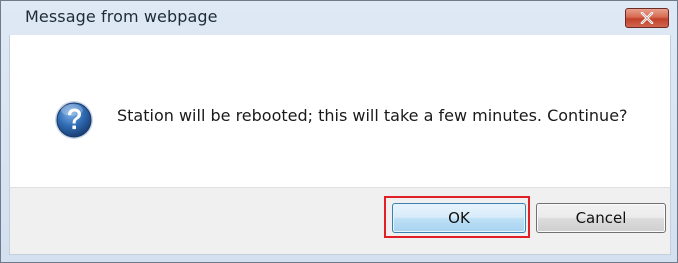 The width and height of the screenshot is (678, 263). What do you see at coordinates (459, 218) in the screenshot?
I see `ok-button: OK` at bounding box center [459, 218].